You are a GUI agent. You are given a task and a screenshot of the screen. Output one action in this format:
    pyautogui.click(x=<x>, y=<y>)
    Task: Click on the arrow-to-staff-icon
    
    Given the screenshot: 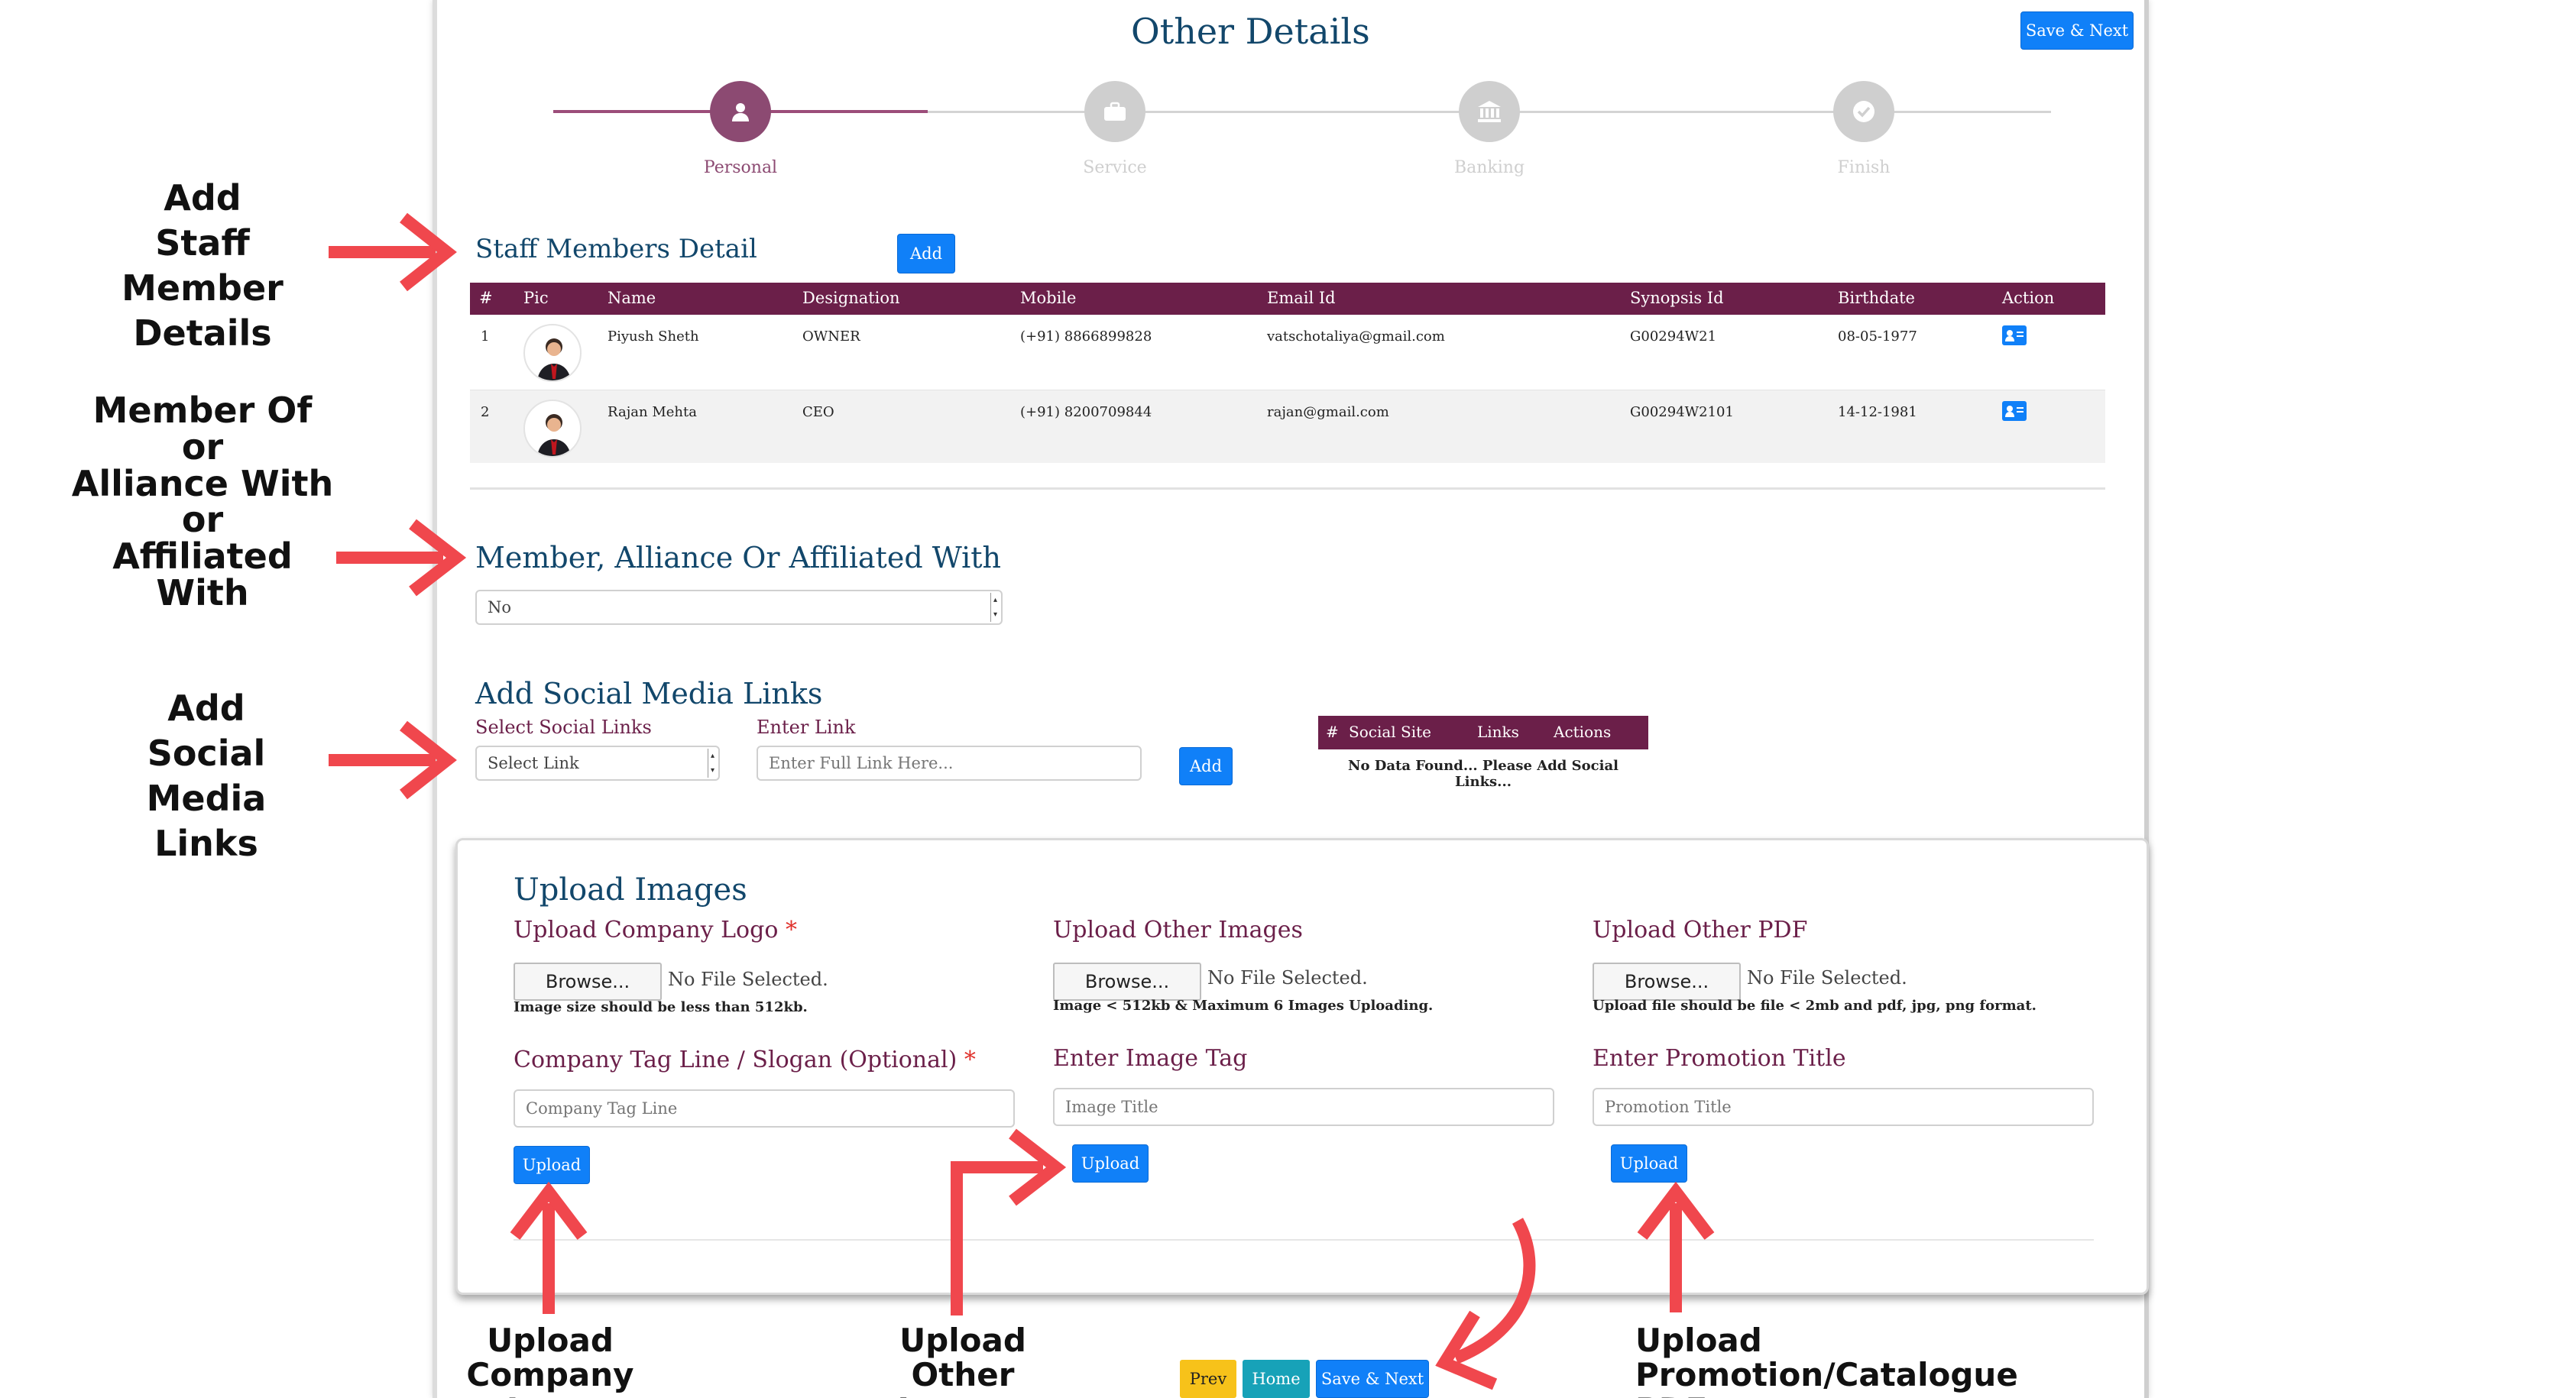 What is the action you would take?
    pyautogui.click(x=393, y=252)
    